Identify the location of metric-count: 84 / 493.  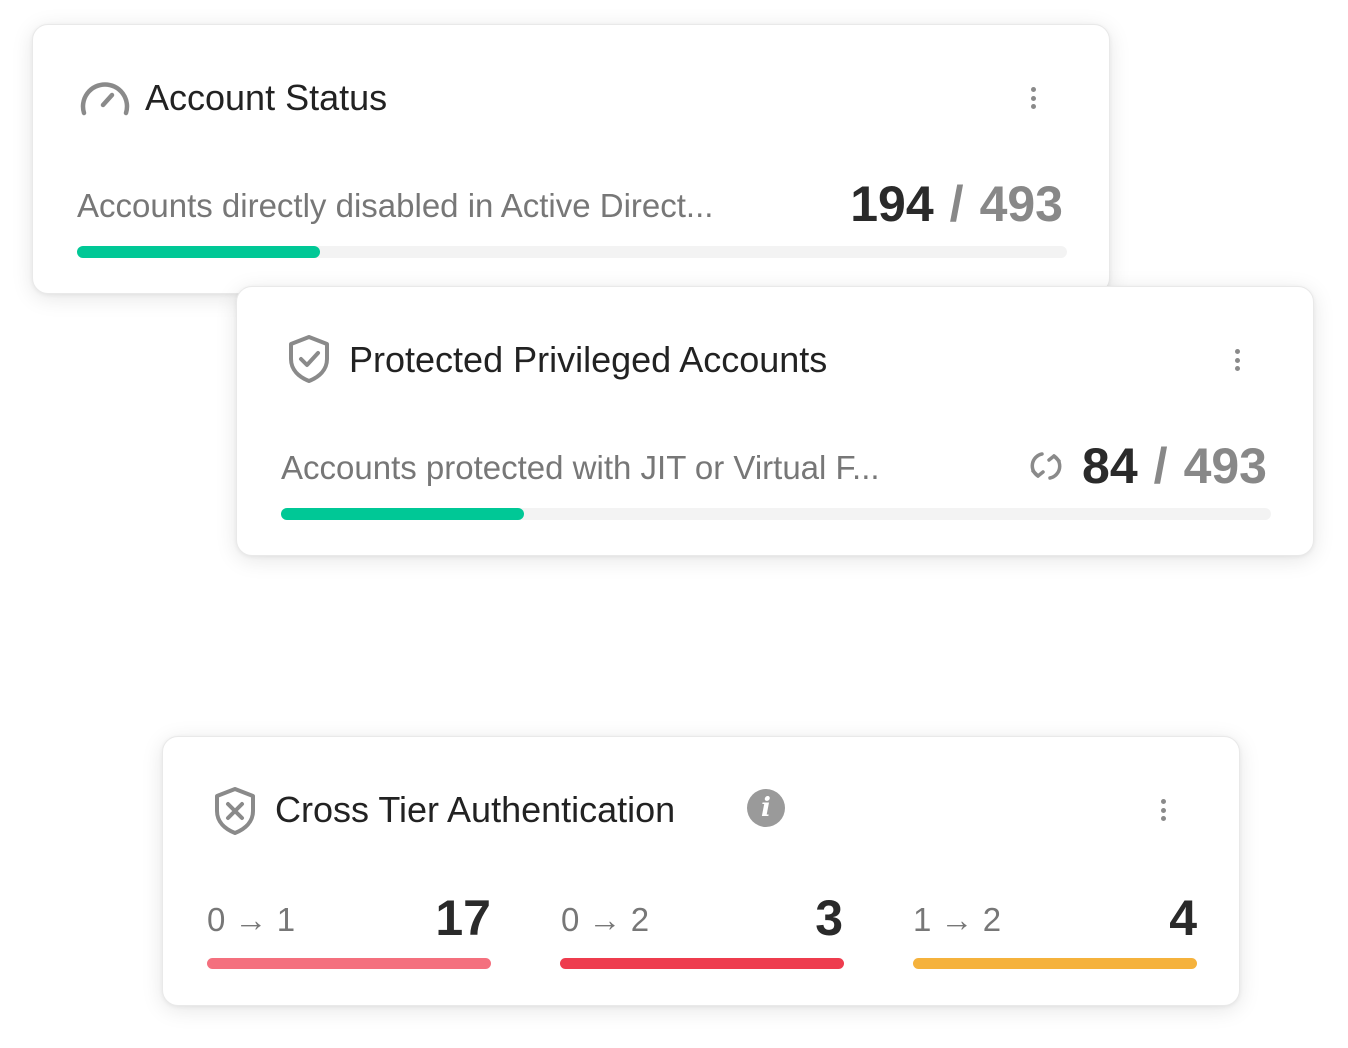
(1147, 466).